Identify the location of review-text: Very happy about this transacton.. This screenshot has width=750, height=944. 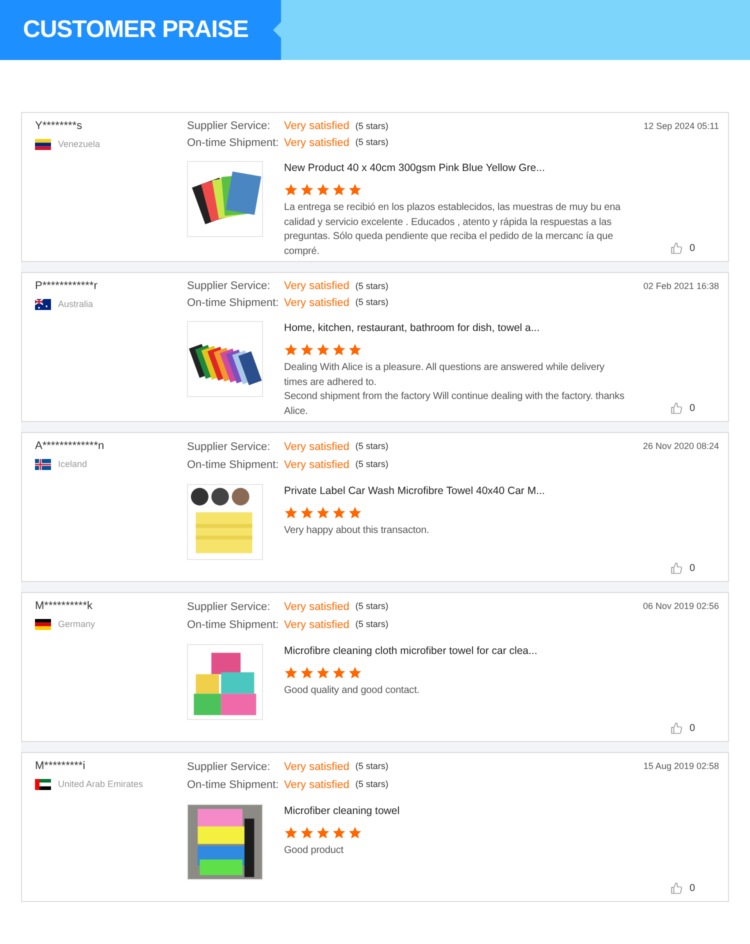
(357, 531).